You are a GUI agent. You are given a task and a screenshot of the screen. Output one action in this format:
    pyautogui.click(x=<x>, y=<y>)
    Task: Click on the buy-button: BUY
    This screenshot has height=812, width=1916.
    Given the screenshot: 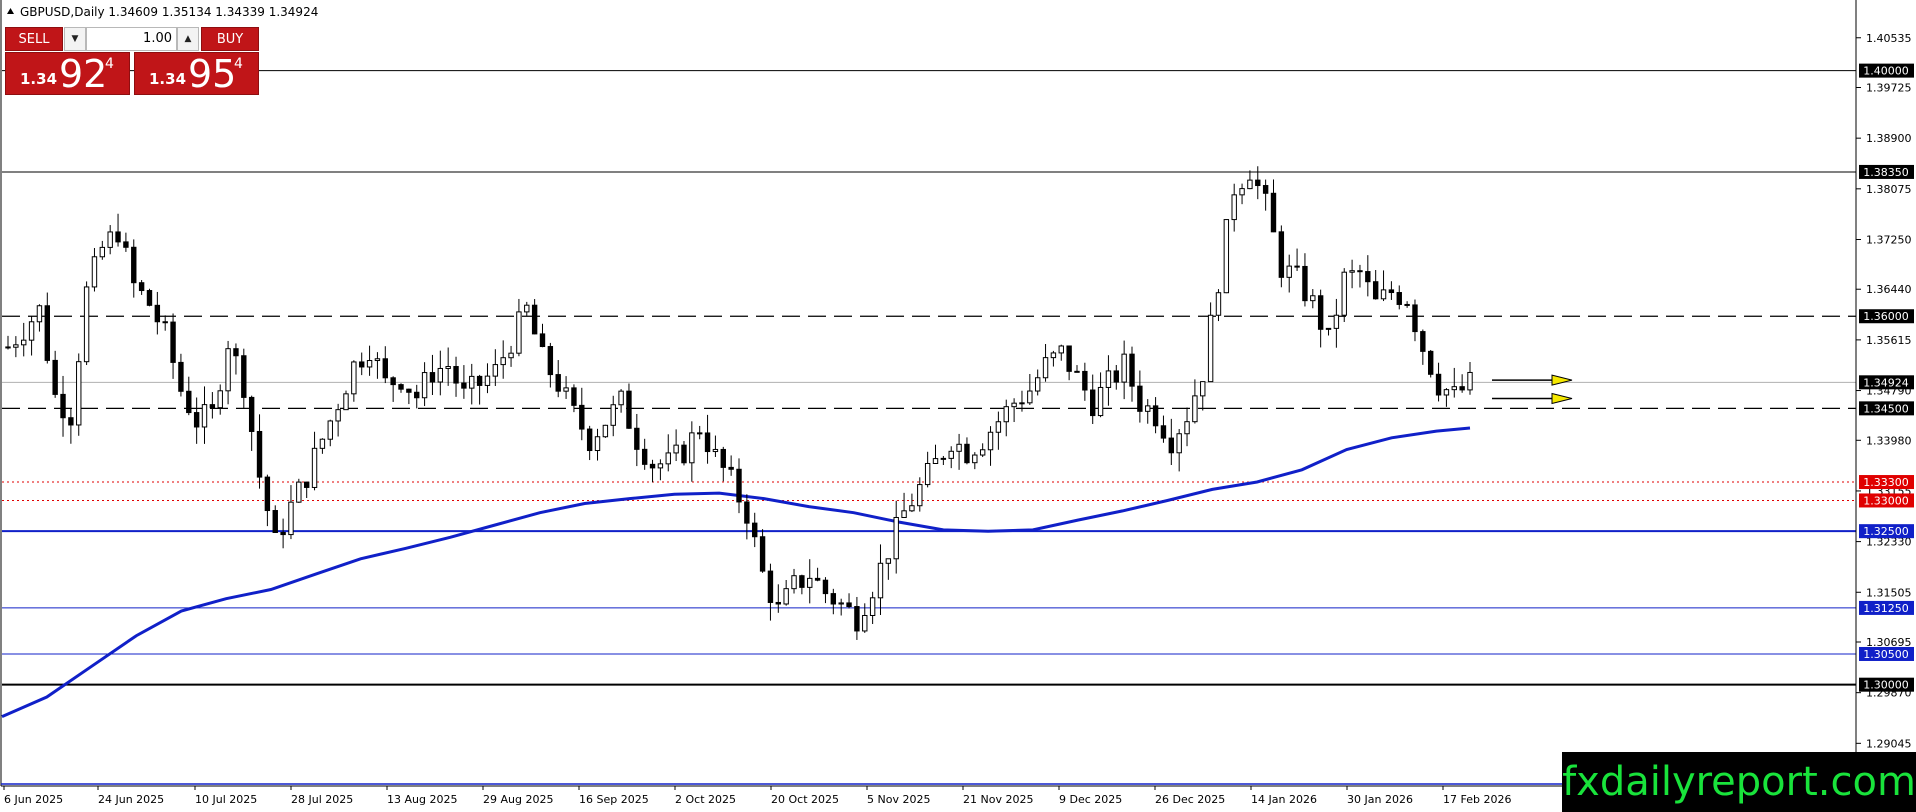 What is the action you would take?
    pyautogui.click(x=230, y=39)
    